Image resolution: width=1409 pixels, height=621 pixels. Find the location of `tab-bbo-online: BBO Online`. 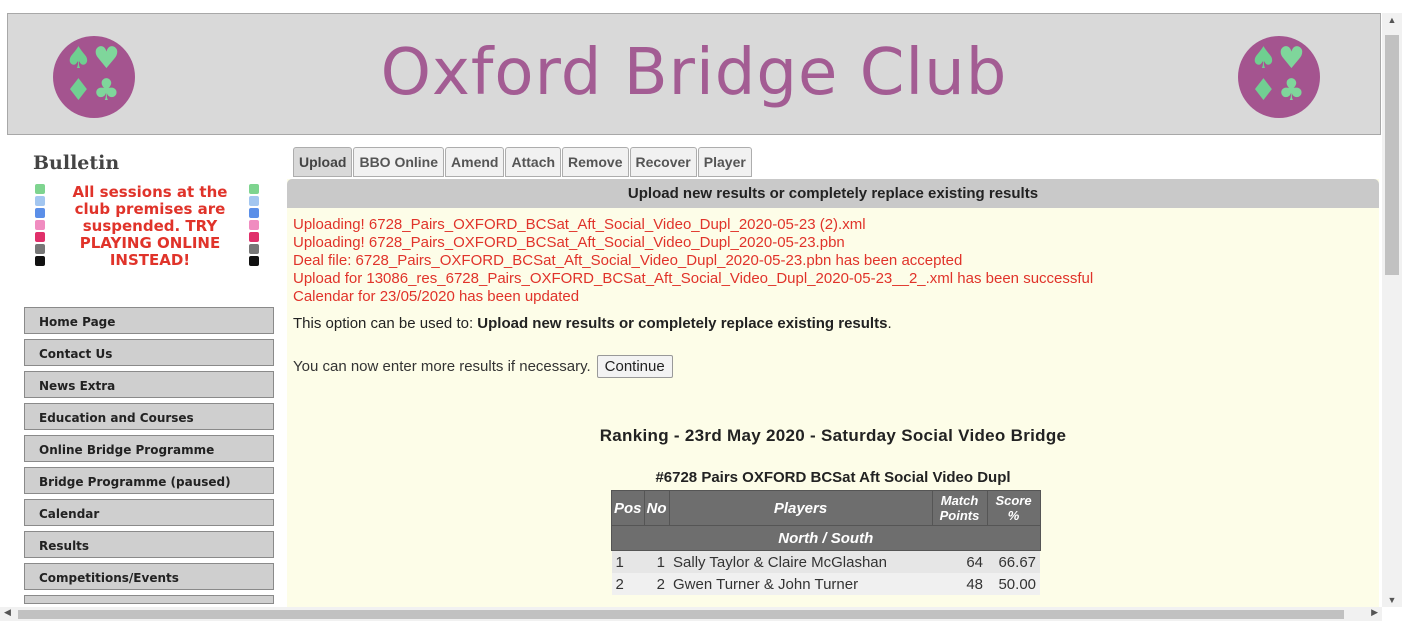

tab-bbo-online: BBO Online is located at coordinates (399, 162).